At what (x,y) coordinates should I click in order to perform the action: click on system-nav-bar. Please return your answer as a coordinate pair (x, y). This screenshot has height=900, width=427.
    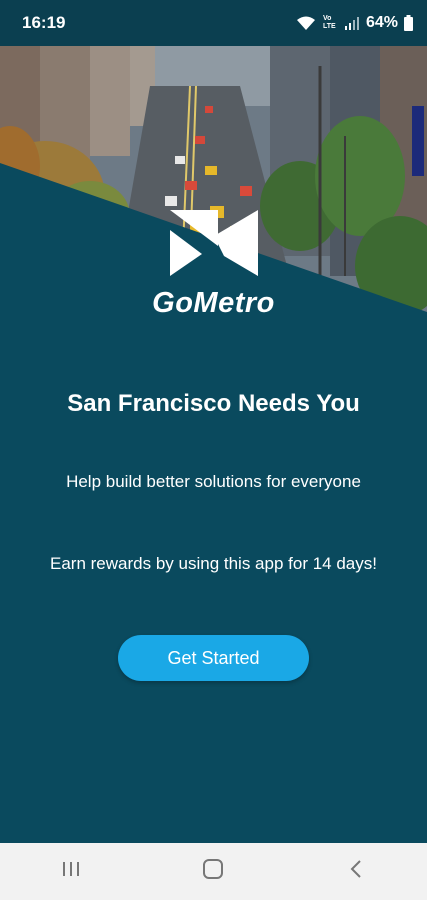
    Looking at the image, I should click on (213, 871).